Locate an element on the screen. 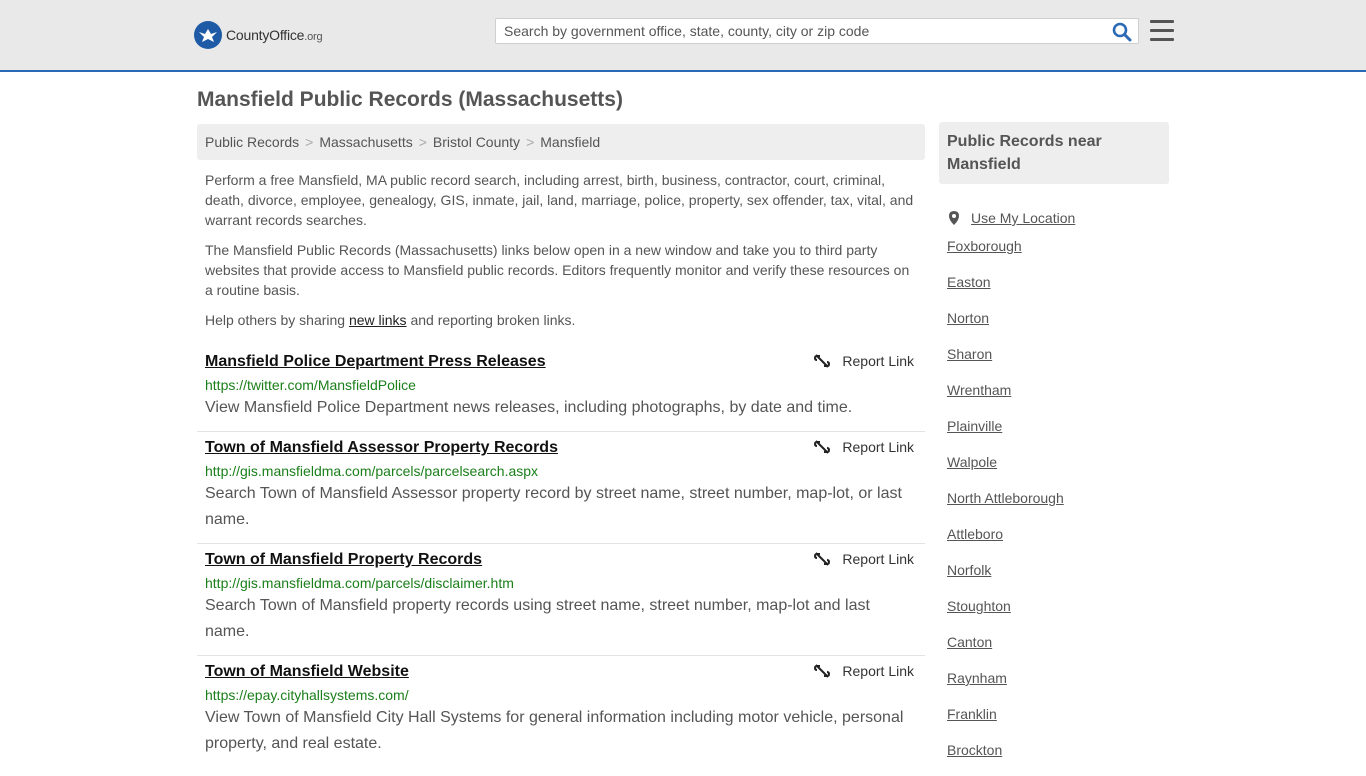 The height and width of the screenshot is (776, 1366). nearby-place-link: North Attleborough is located at coordinates (1057, 506).